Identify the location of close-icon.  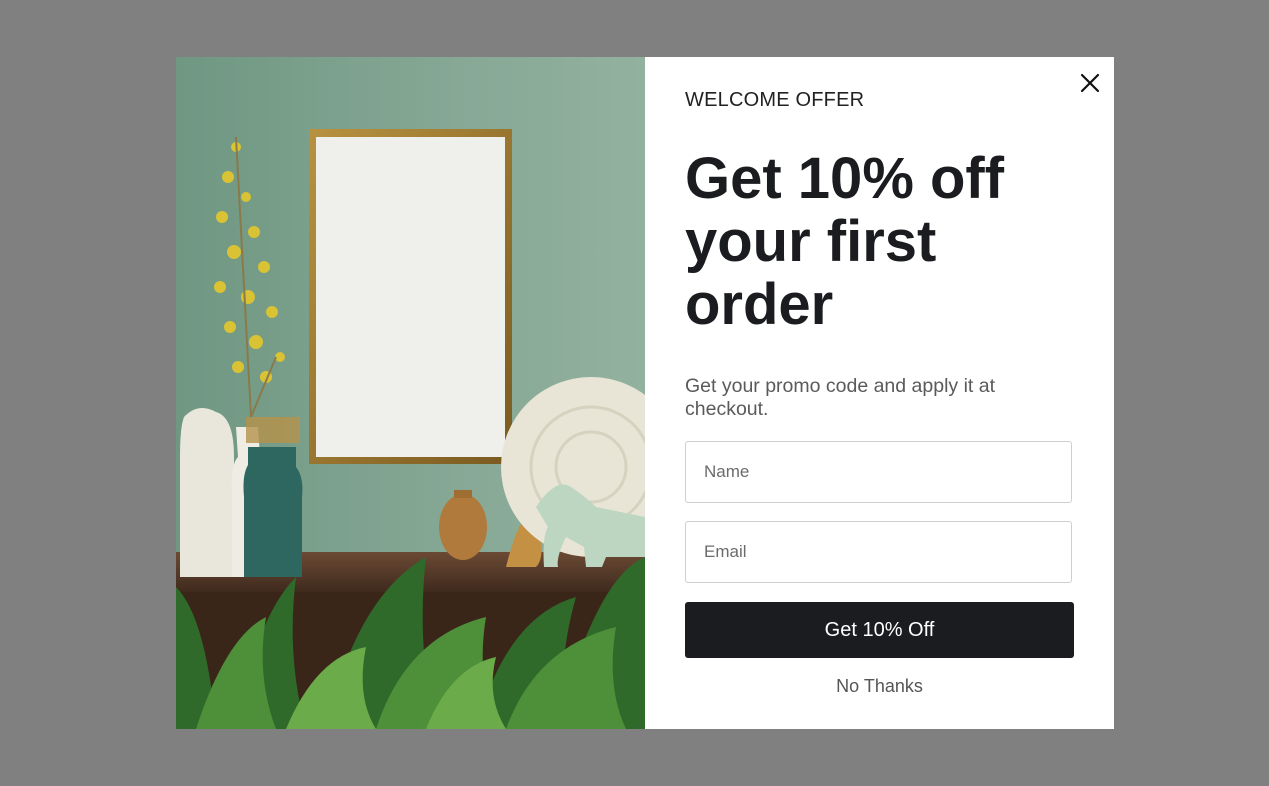
(1090, 83).